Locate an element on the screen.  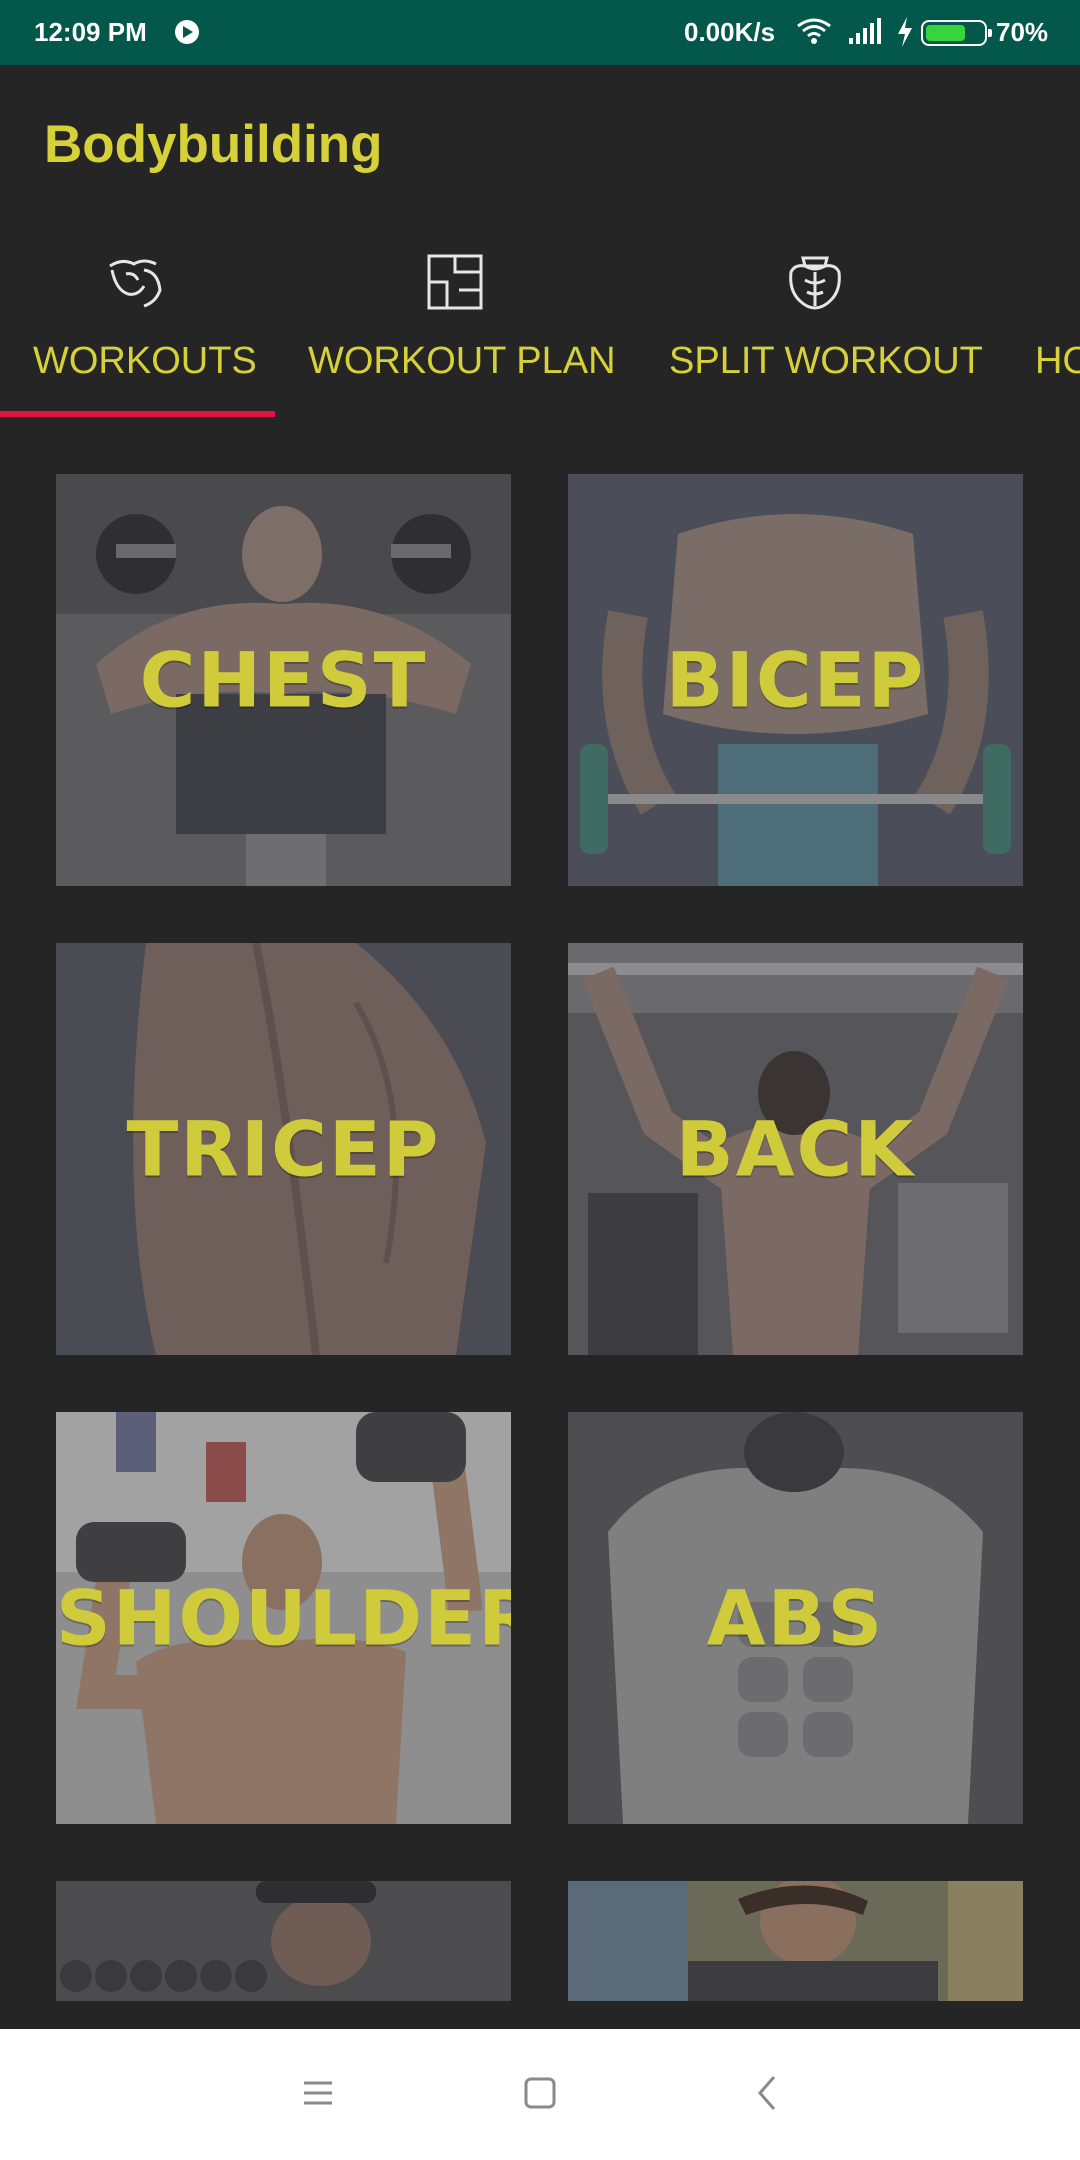
tab-workouts: WORKOUTS is located at coordinates (137, 327).